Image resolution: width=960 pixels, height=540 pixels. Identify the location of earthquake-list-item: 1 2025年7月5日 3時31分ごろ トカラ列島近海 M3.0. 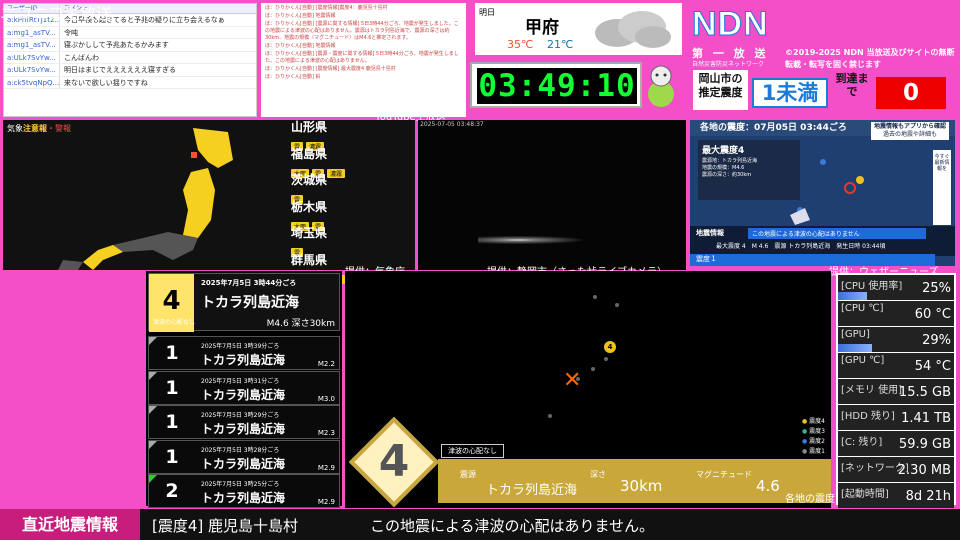
(244, 387).